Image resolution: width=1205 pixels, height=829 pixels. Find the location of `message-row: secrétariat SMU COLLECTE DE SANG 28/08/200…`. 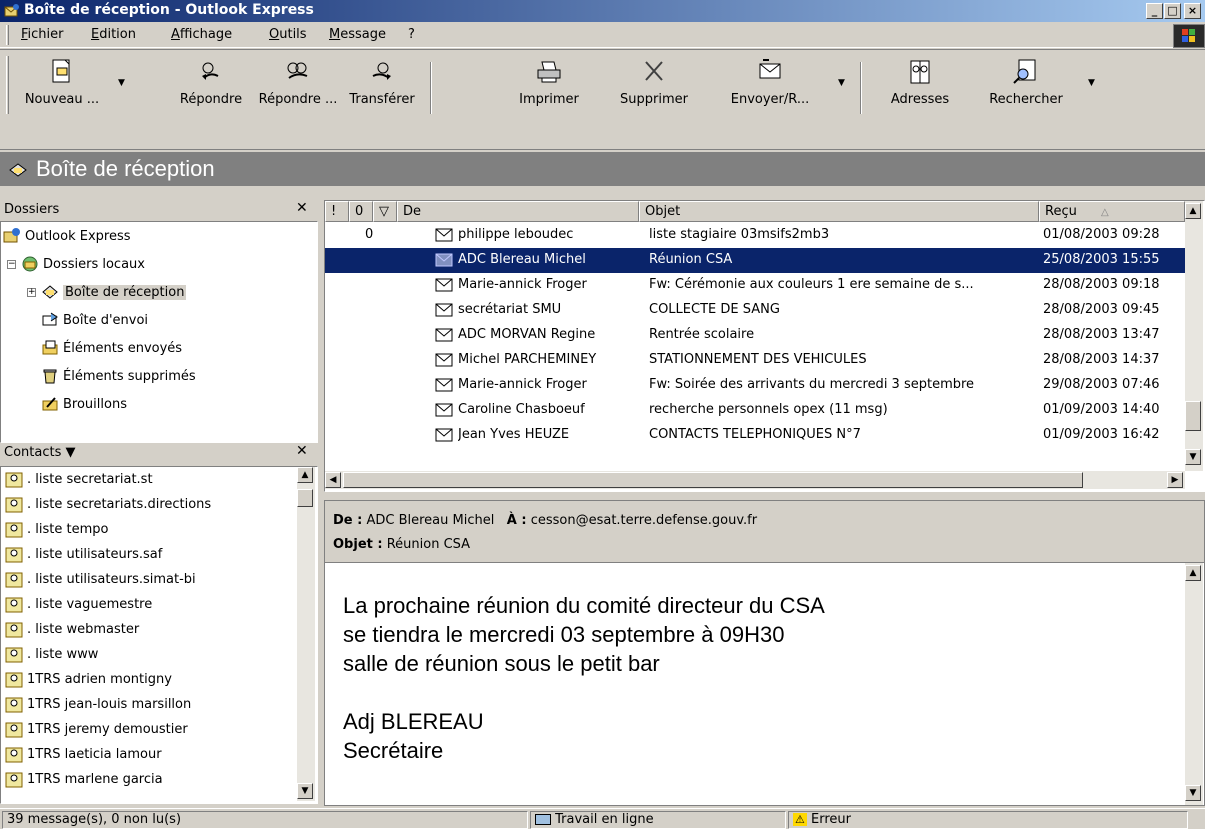

message-row: secrétariat SMU COLLECTE DE SANG 28/08/200… is located at coordinates (755, 310).